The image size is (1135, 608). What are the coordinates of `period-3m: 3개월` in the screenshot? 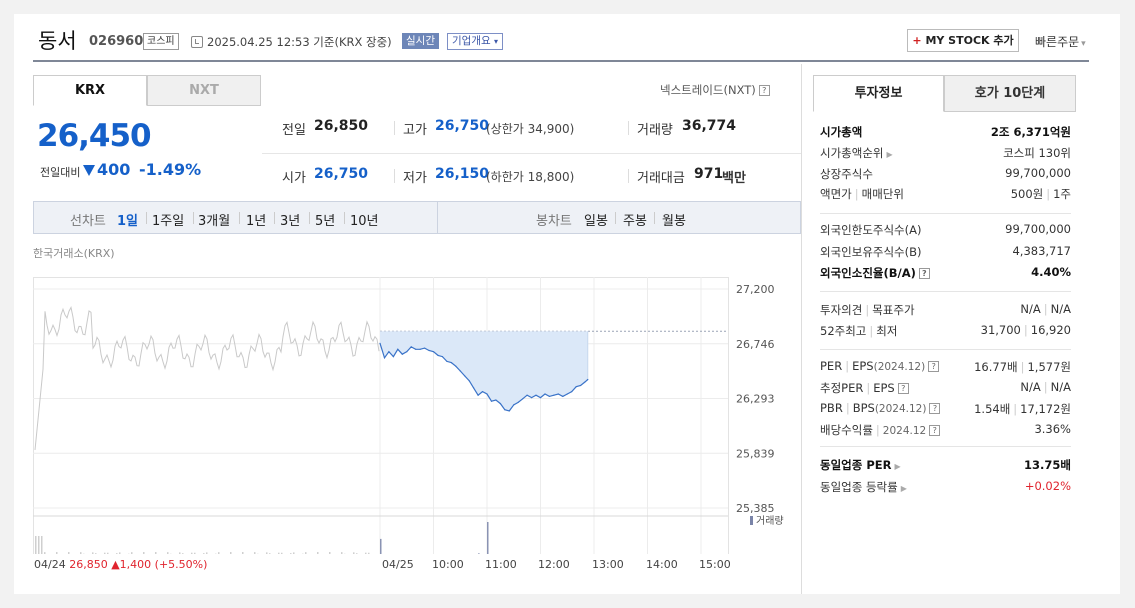 It's located at (214, 219).